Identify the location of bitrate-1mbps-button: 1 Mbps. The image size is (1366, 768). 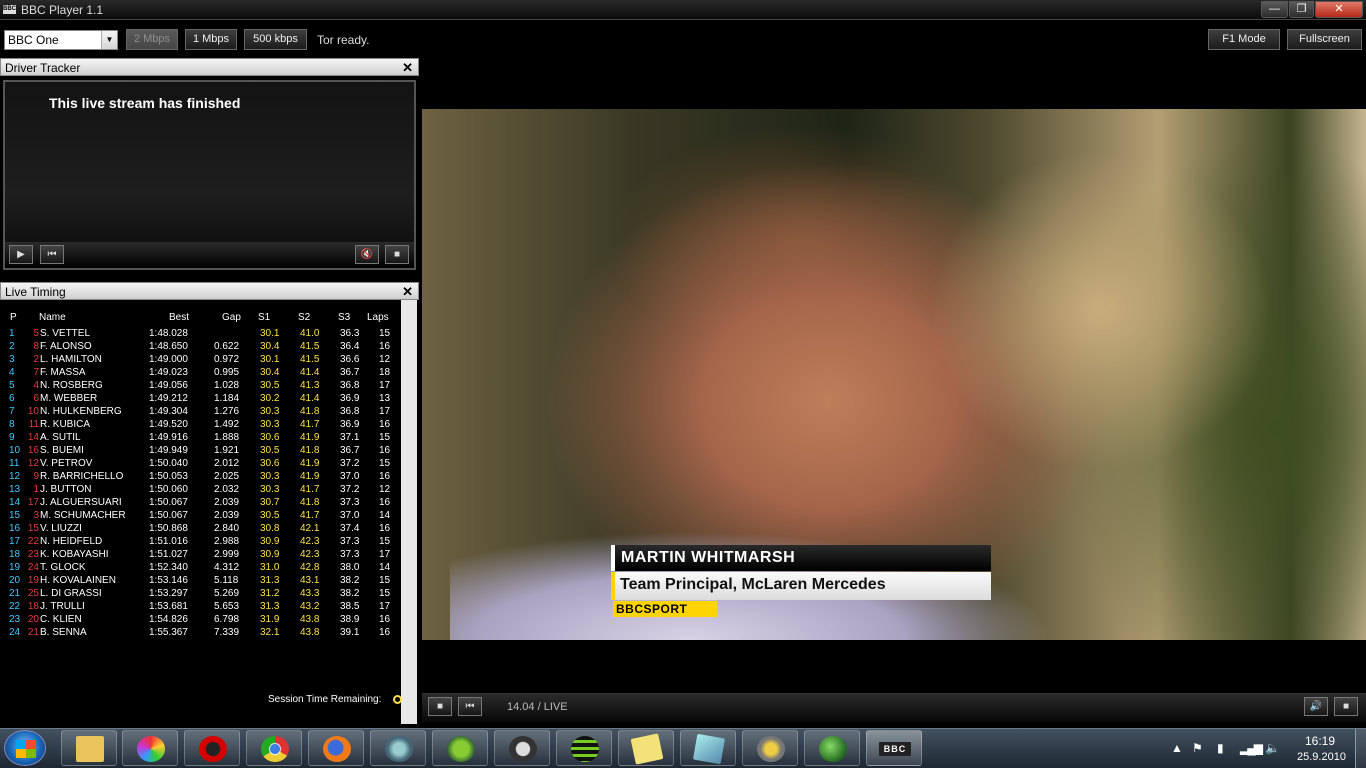
(211, 39).